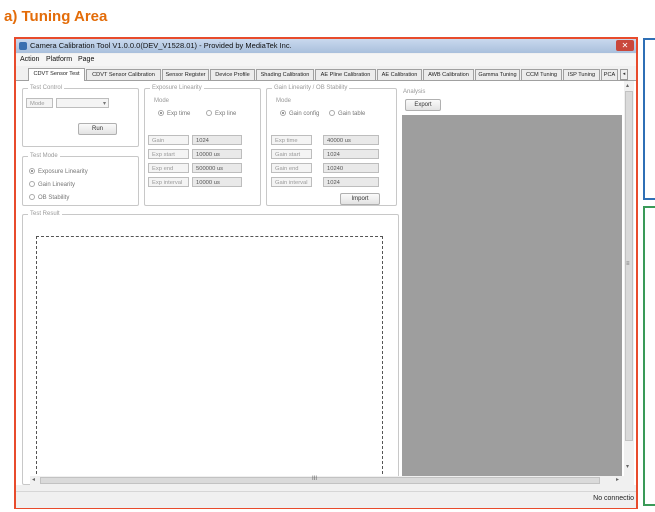  I want to click on gain-interval-label: Gain interval, so click(291, 182).